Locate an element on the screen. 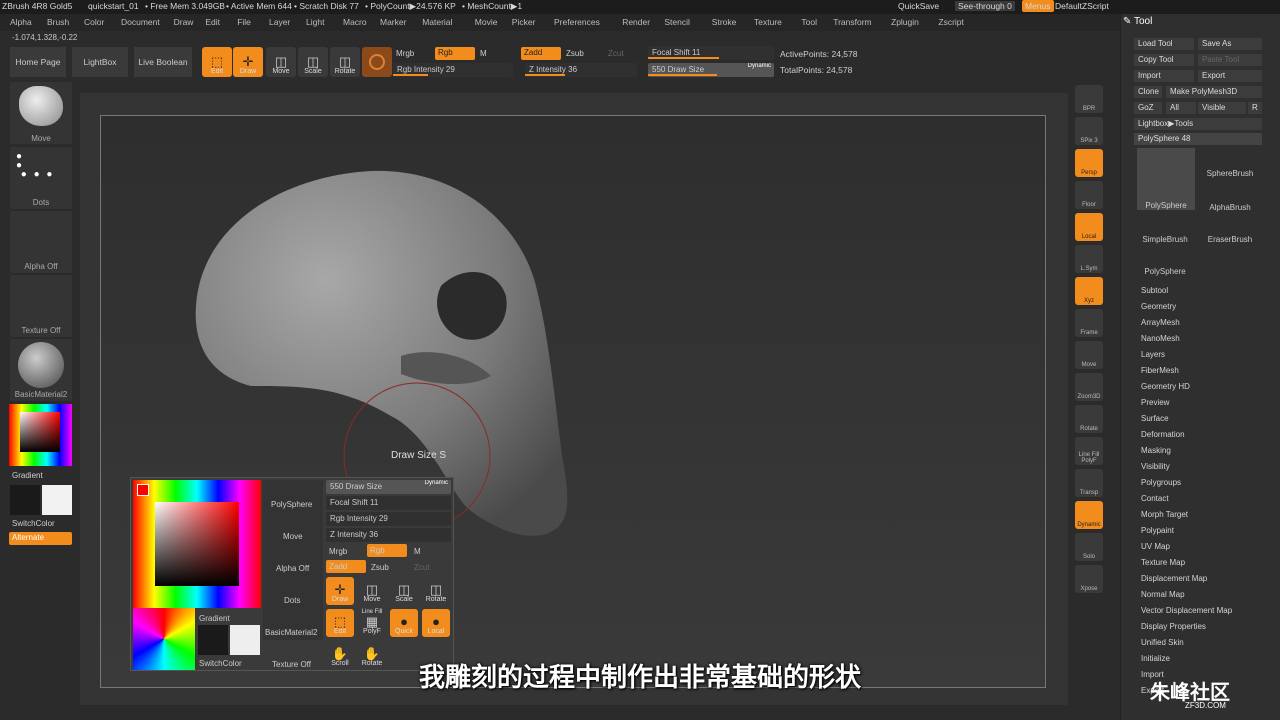 The image size is (1280, 720). mrgb-button: Mrgb is located at coordinates (405, 53).